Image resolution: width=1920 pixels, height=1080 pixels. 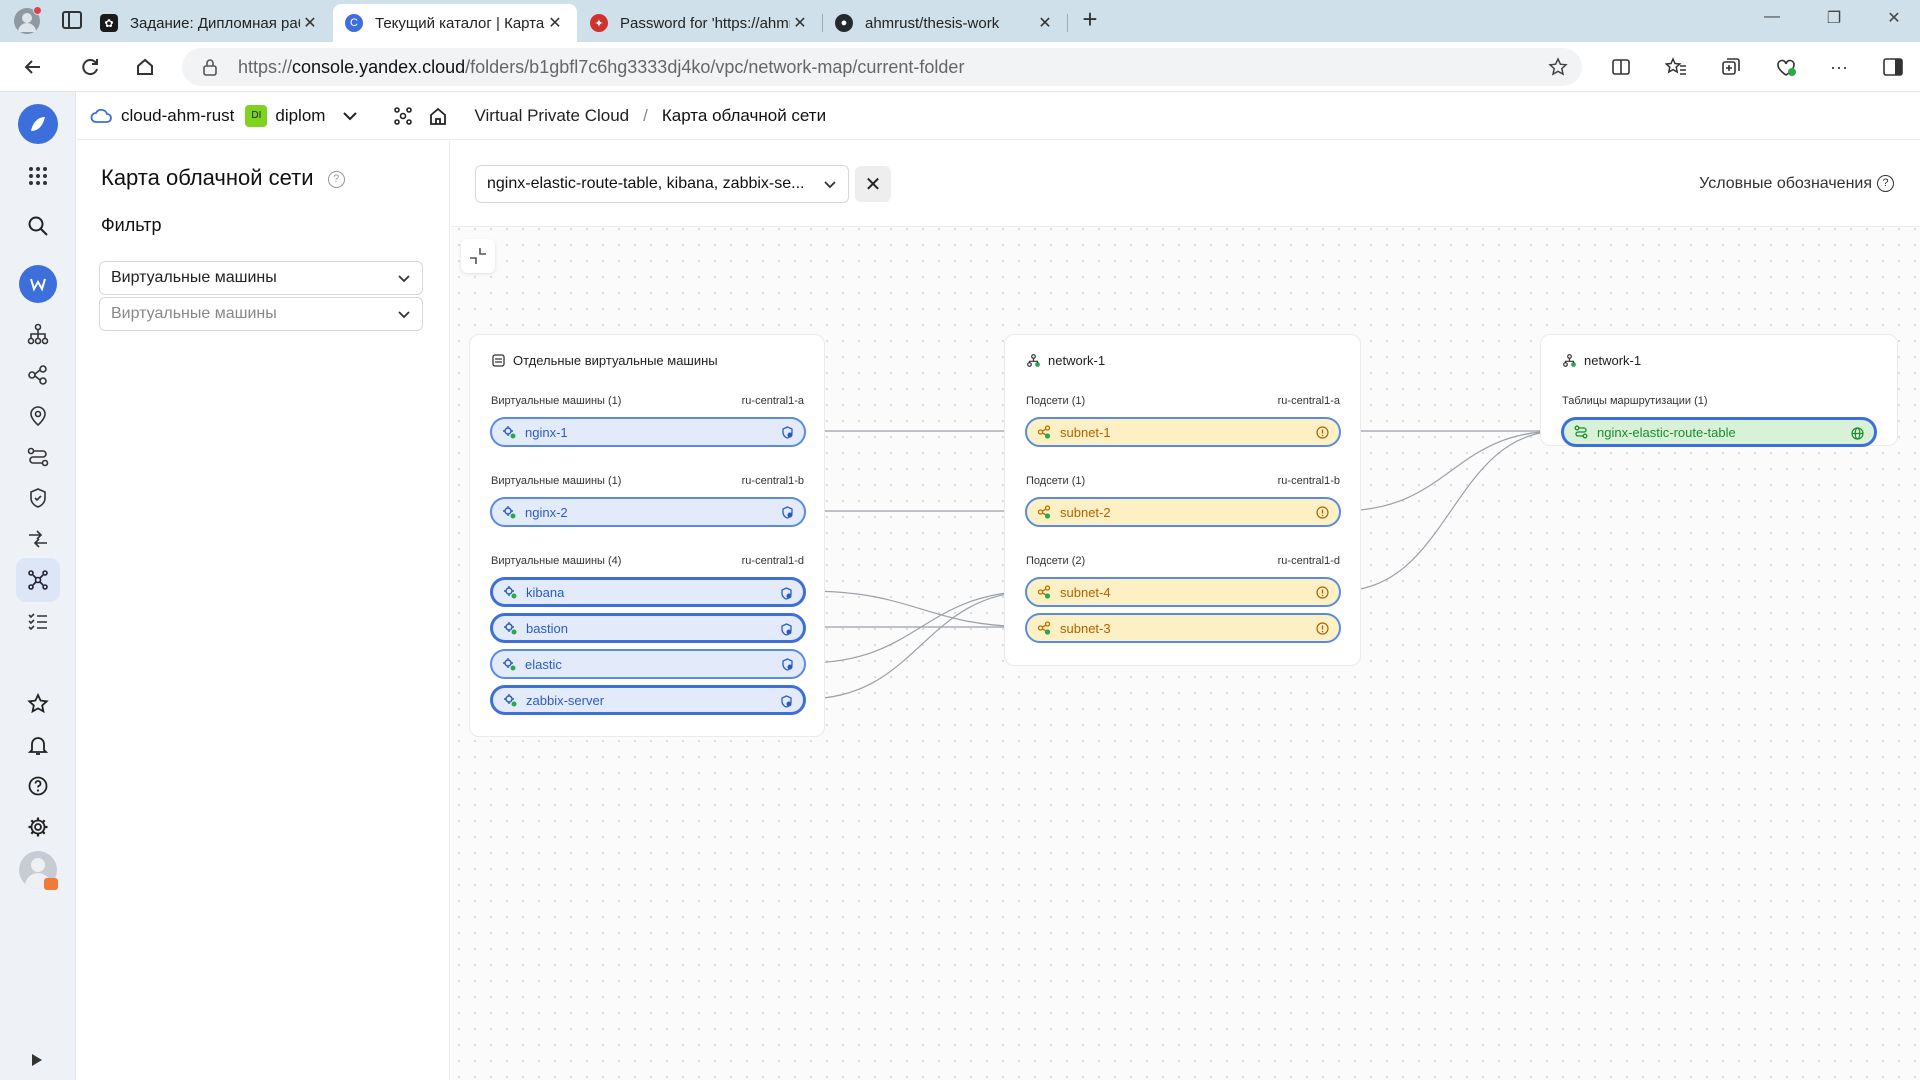 I want to click on section-label: Подсети (1), so click(x=1056, y=401).